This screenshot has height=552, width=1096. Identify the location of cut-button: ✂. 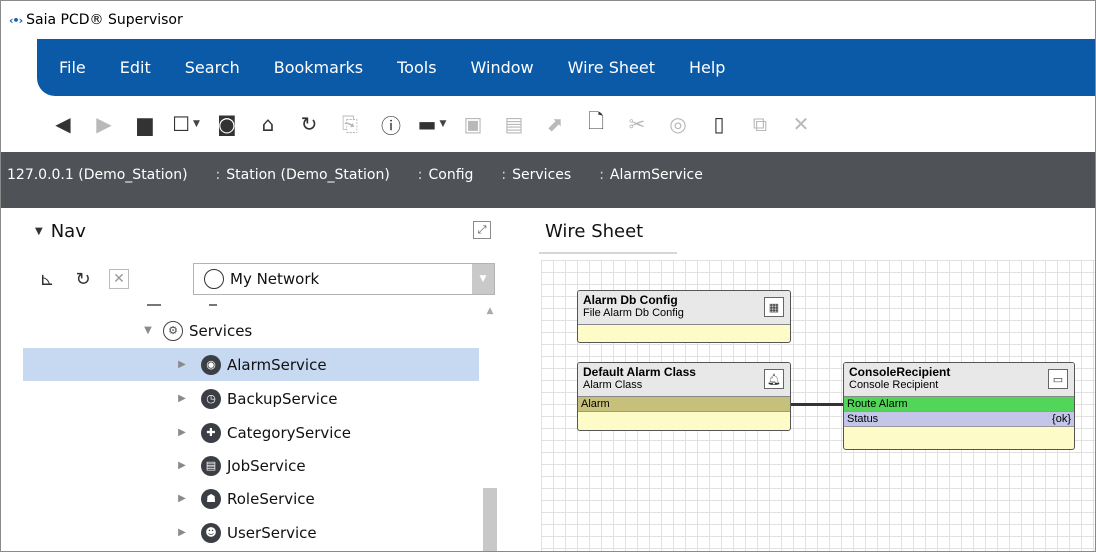
(637, 124).